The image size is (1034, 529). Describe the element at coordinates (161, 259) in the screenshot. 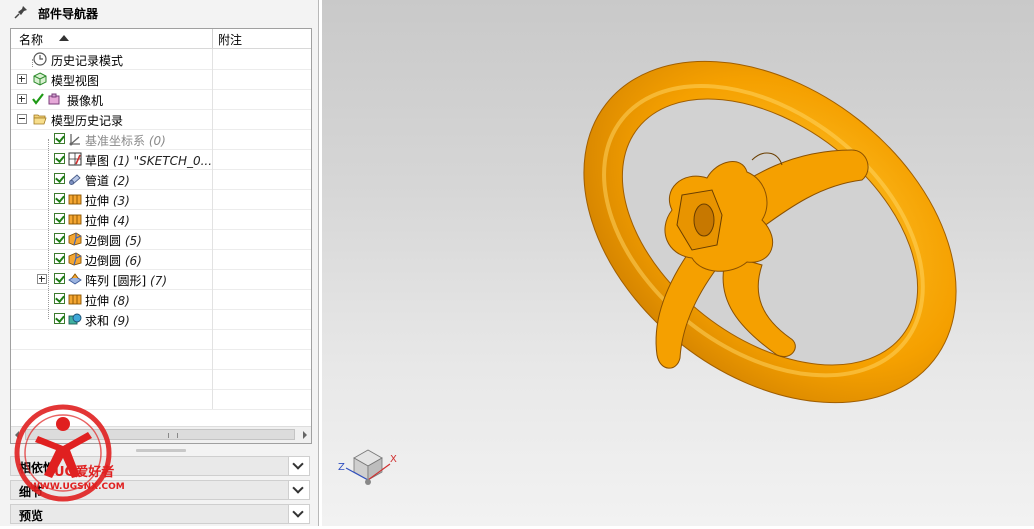

I see `tree-row-edge-blend-6: 边倒圆 (6)` at that location.